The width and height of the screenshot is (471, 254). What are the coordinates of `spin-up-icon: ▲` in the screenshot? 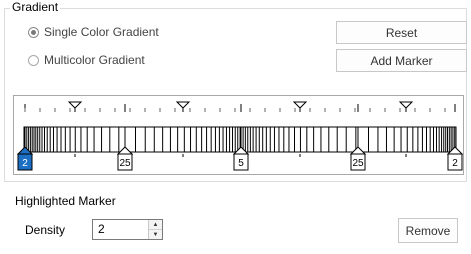 It's located at (155, 224).